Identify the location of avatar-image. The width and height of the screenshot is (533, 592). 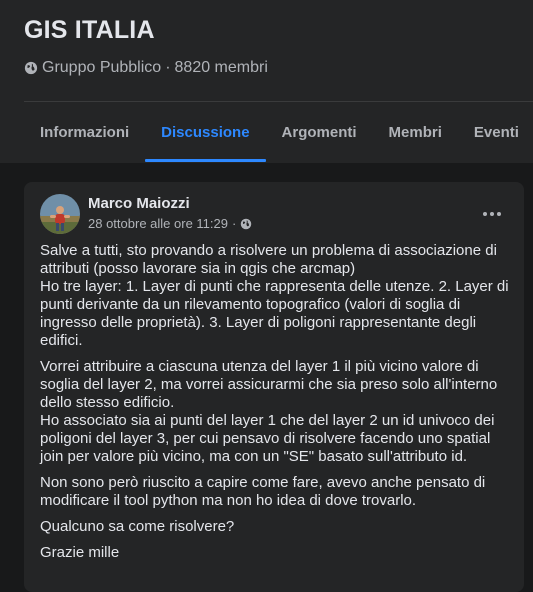
(60, 214).